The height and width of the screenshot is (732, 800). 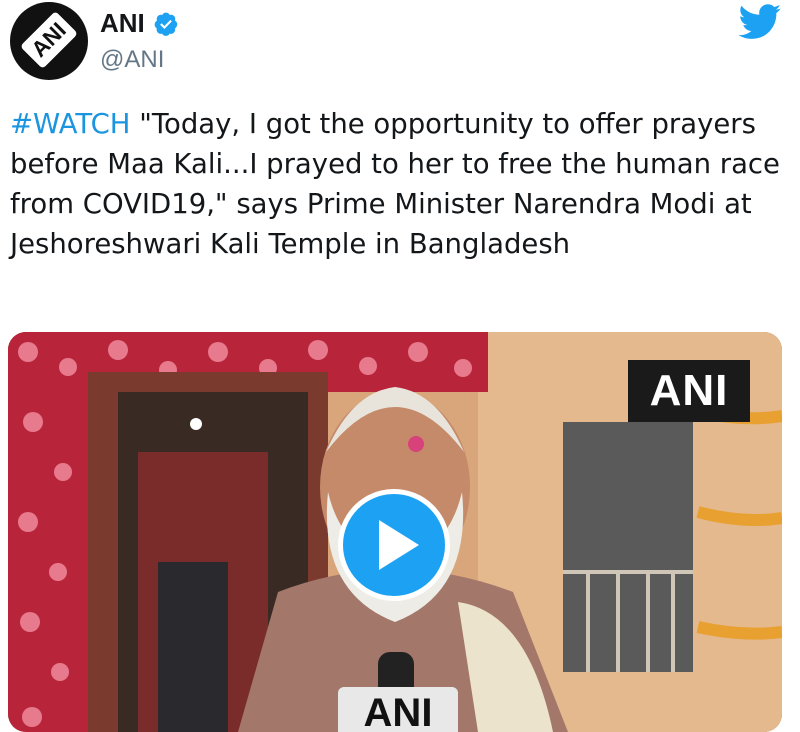 What do you see at coordinates (399, 545) in the screenshot?
I see `play-icon` at bounding box center [399, 545].